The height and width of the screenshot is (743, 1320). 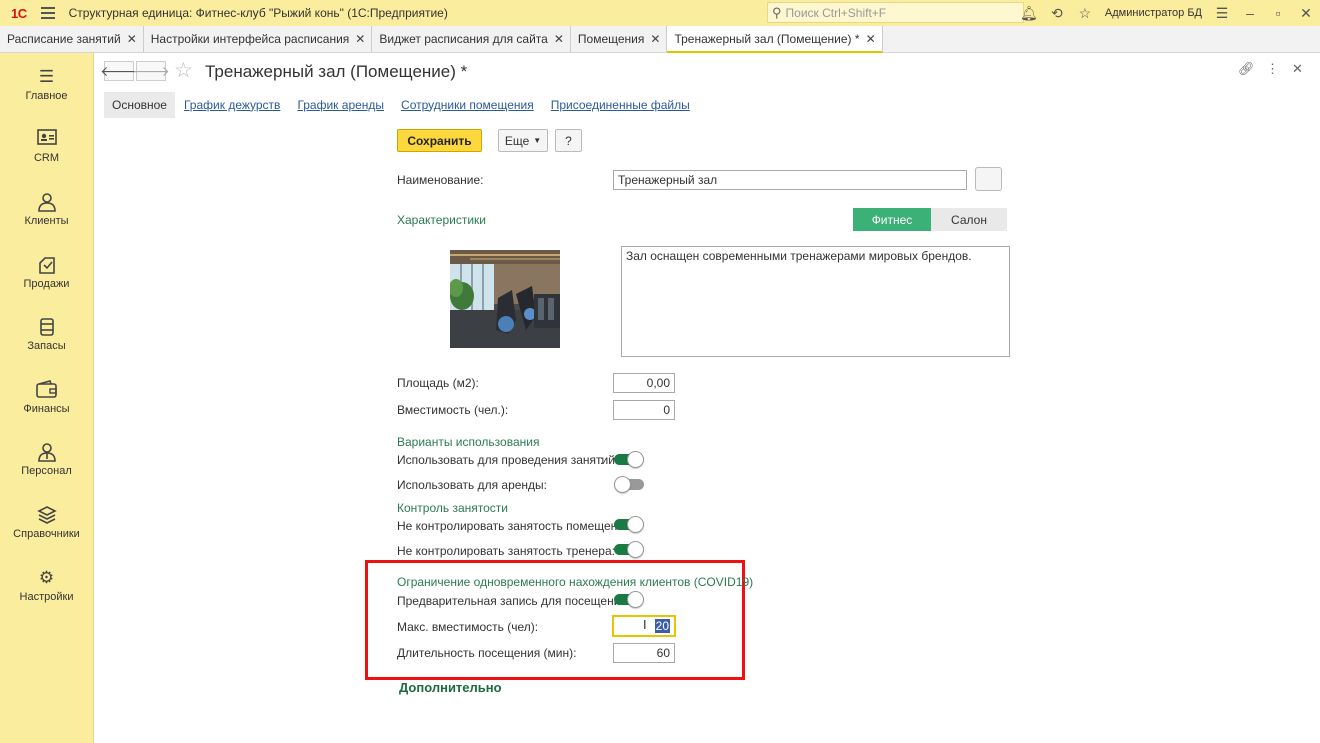 What do you see at coordinates (1029, 13) in the screenshot?
I see `bell-icon: 🔔︎` at bounding box center [1029, 13].